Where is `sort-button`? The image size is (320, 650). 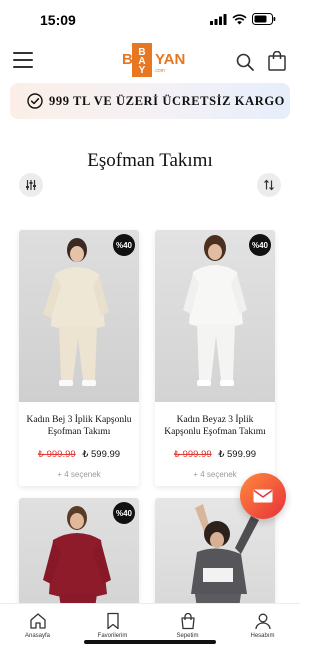
sort-button is located at coordinates (269, 185).